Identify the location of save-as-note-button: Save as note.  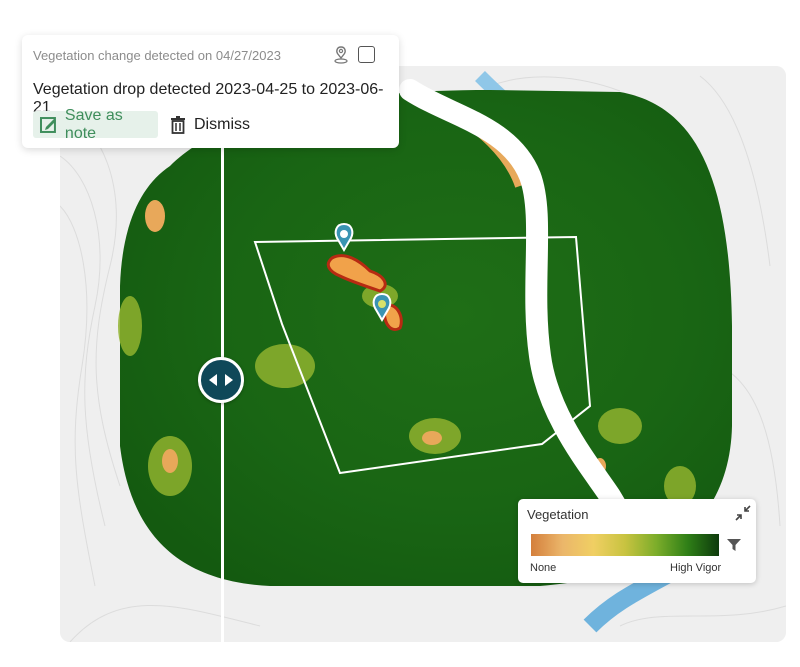
(95, 124).